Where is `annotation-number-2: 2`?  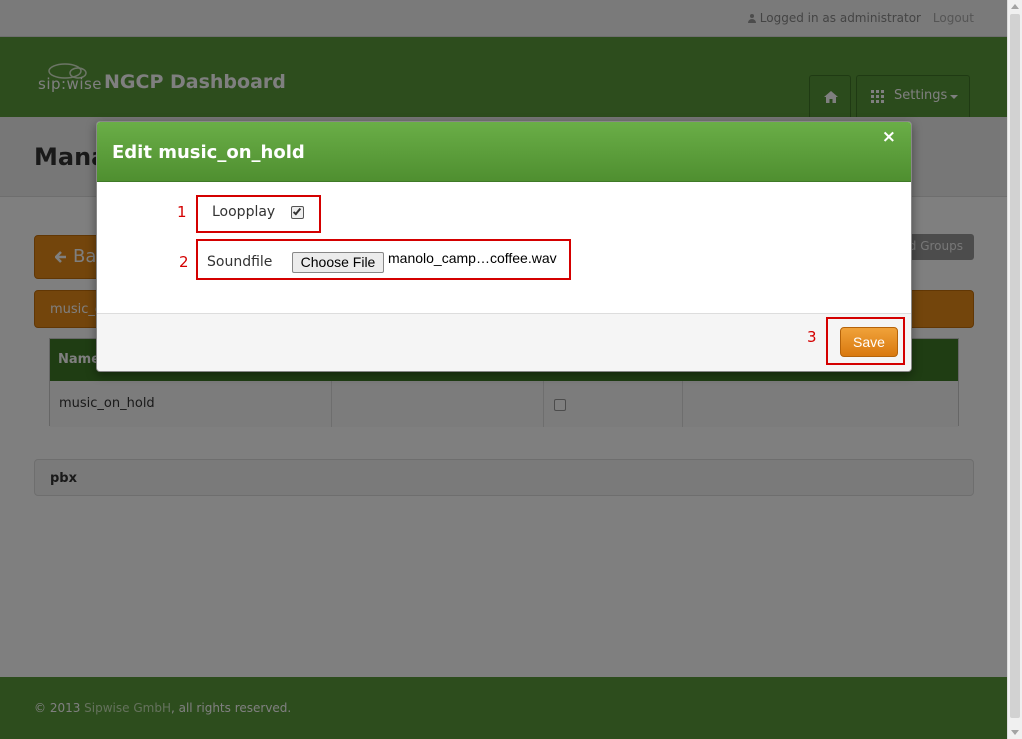 annotation-number-2: 2 is located at coordinates (184, 262).